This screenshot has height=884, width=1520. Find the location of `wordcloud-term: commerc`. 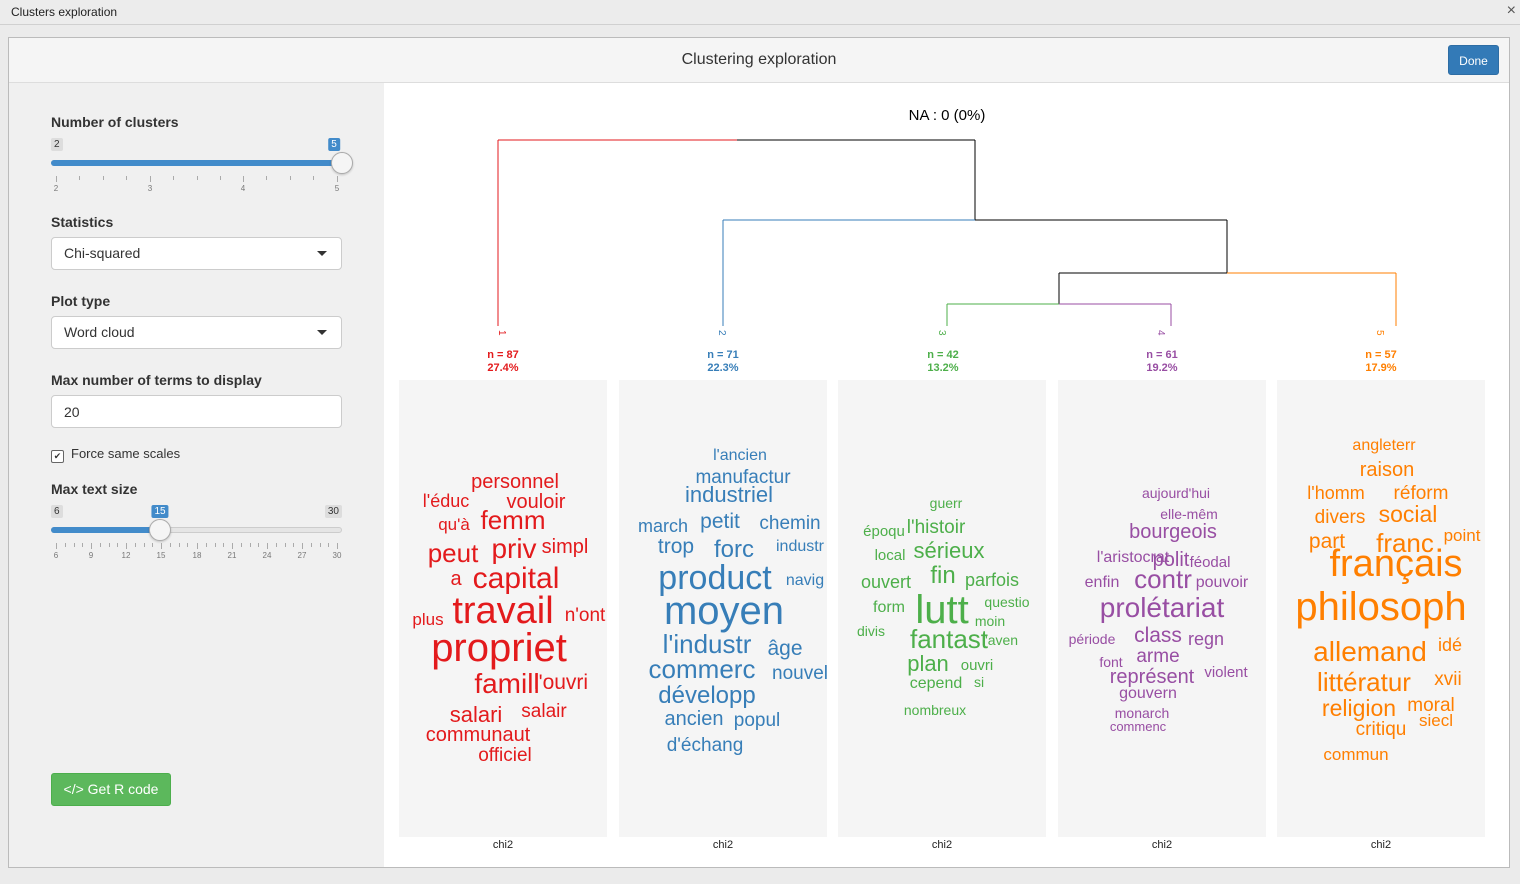

wordcloud-term: commerc is located at coordinates (702, 669).